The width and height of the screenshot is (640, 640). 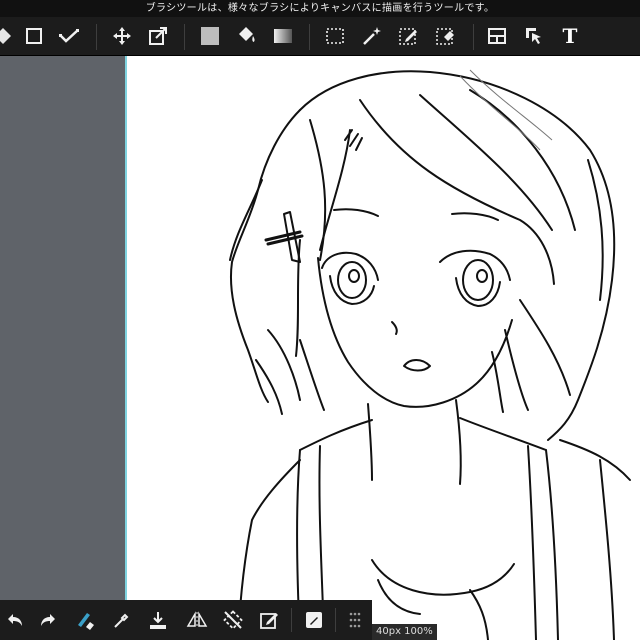 What do you see at coordinates (34, 36) in the screenshot?
I see `rect-select-icon` at bounding box center [34, 36].